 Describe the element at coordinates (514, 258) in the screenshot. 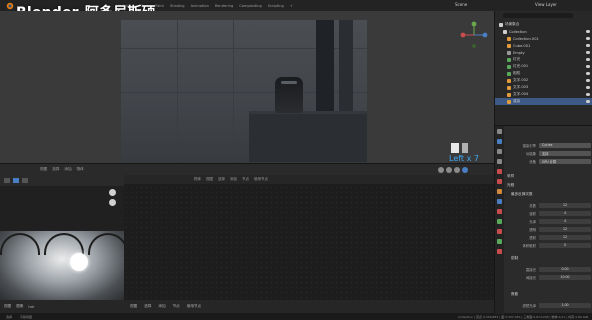

I see `clamping-section: 钳制` at that location.